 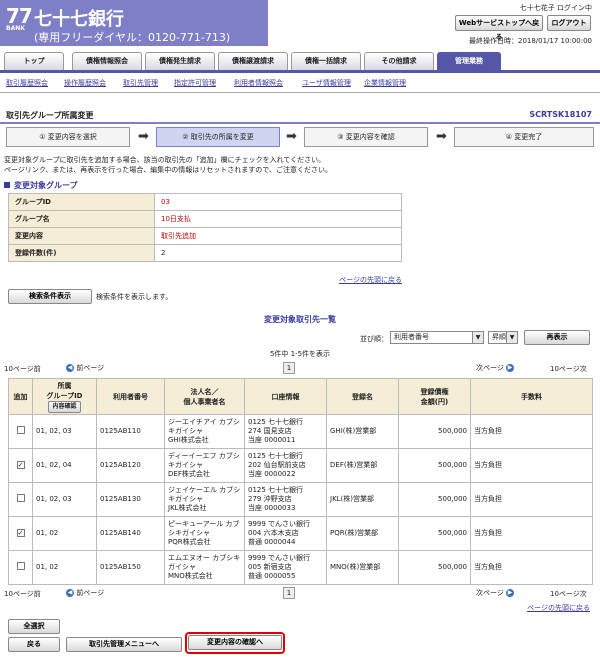 I want to click on col-group-id: 所属 グループID 内容確認, so click(x=64, y=396).